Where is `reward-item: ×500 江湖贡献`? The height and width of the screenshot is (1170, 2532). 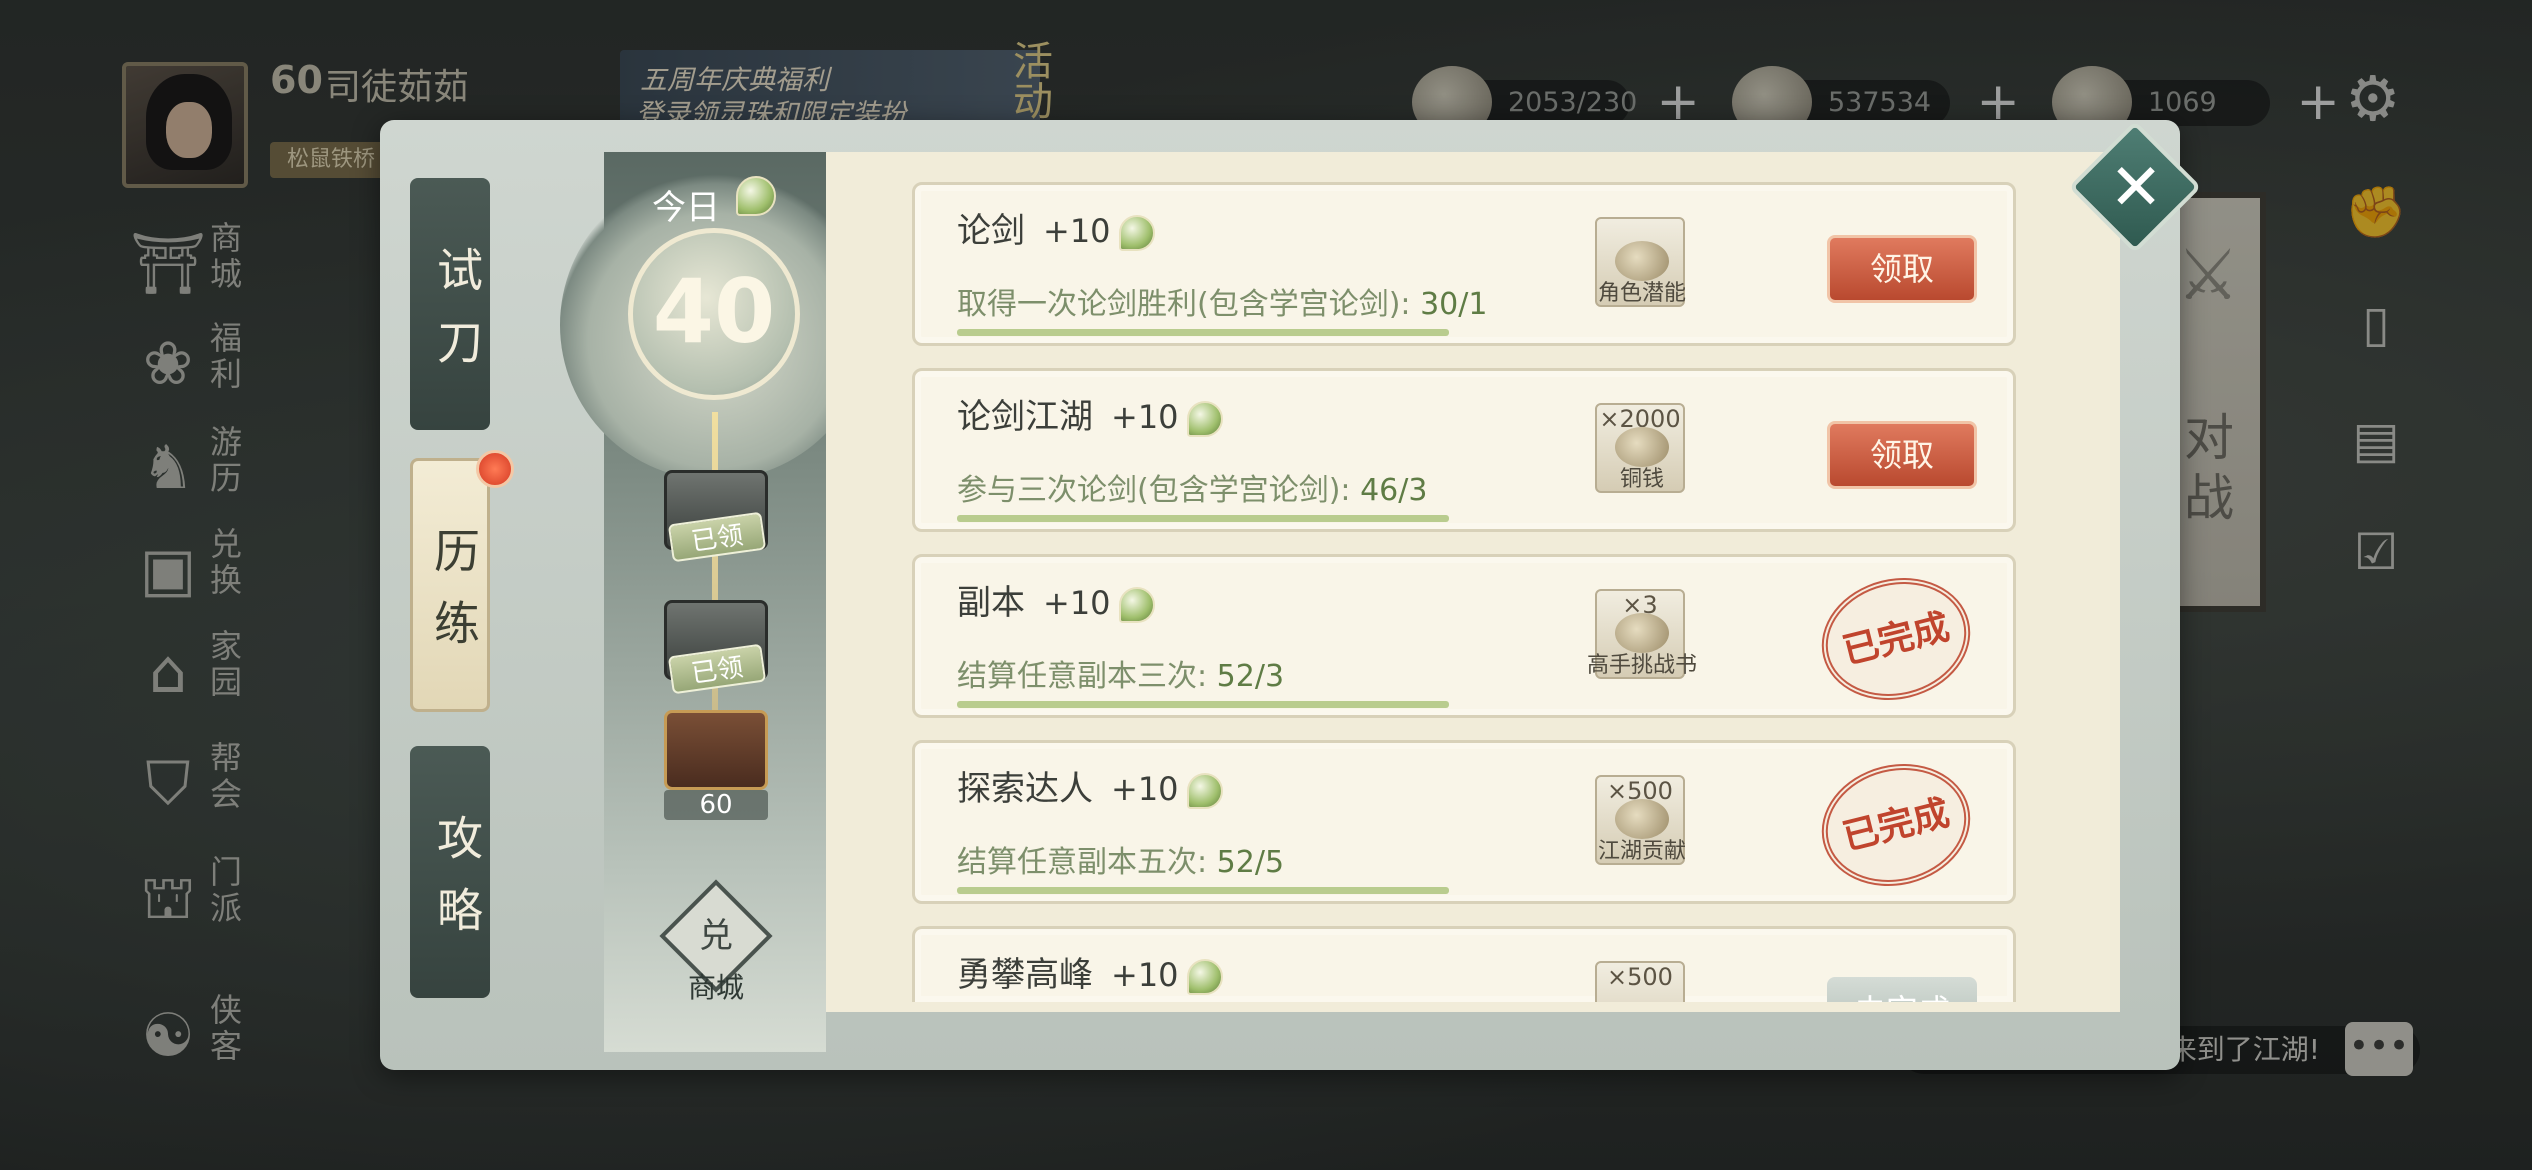
reward-item: ×500 江湖贡献 is located at coordinates (1640, 820).